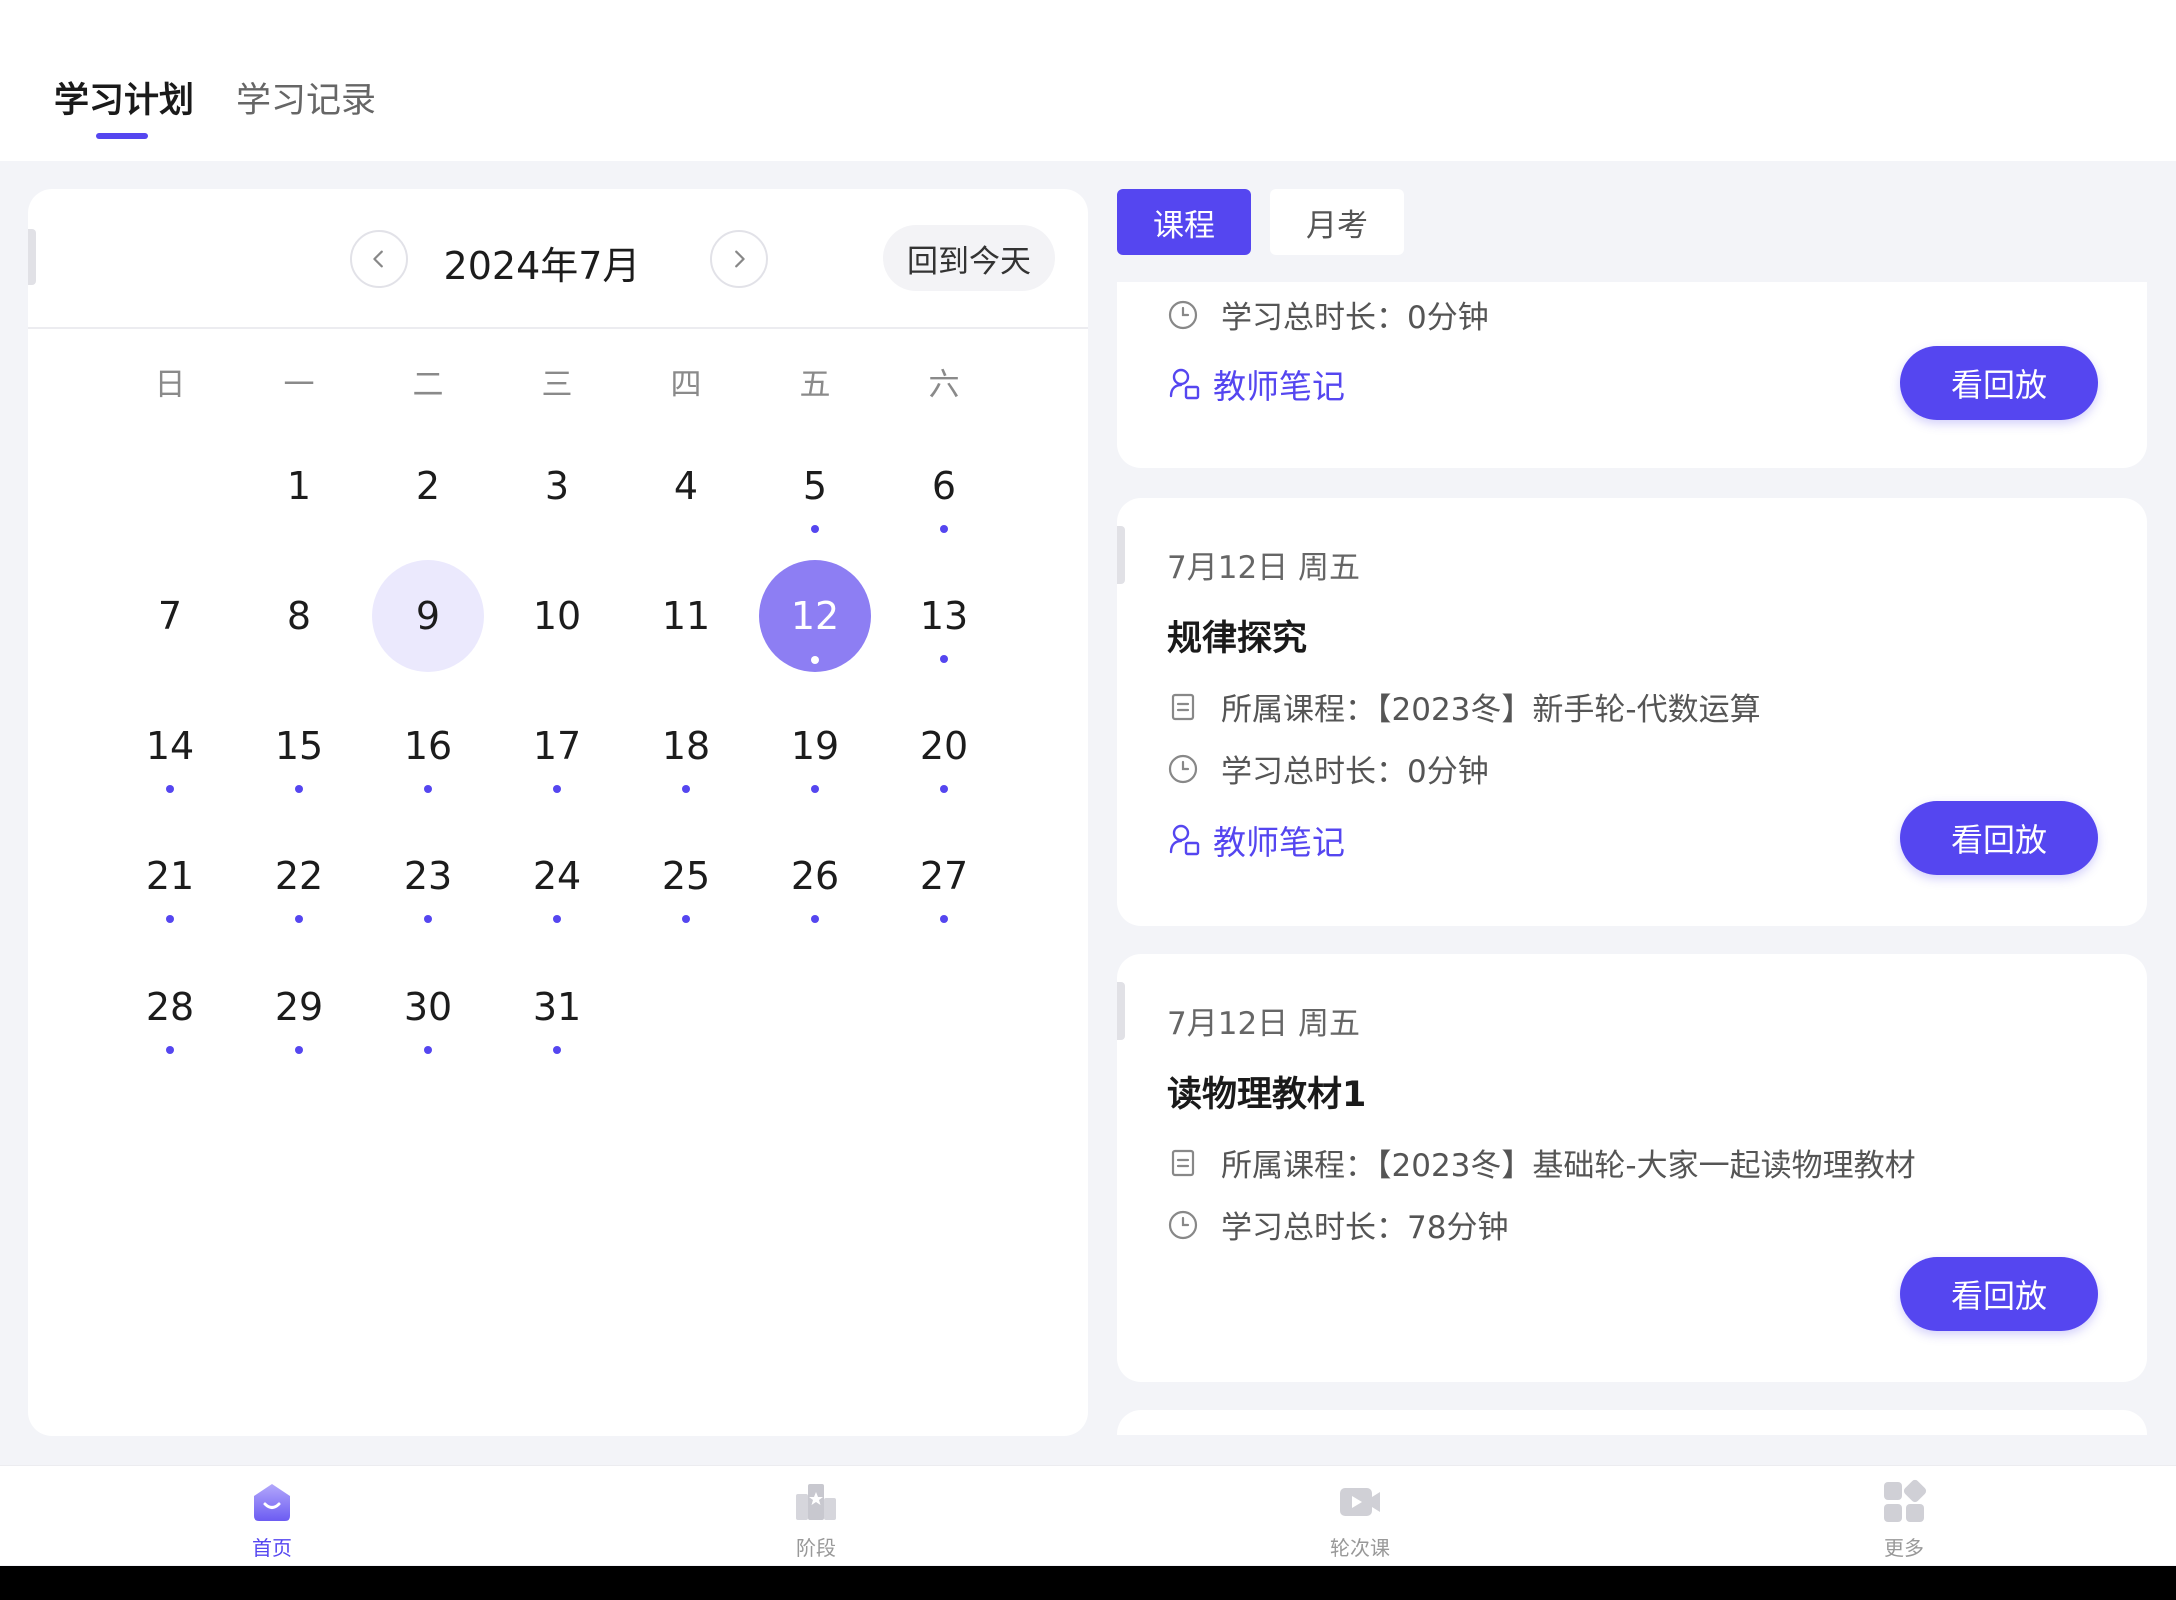 The image size is (2176, 1600). I want to click on day-number: 12, so click(815, 616).